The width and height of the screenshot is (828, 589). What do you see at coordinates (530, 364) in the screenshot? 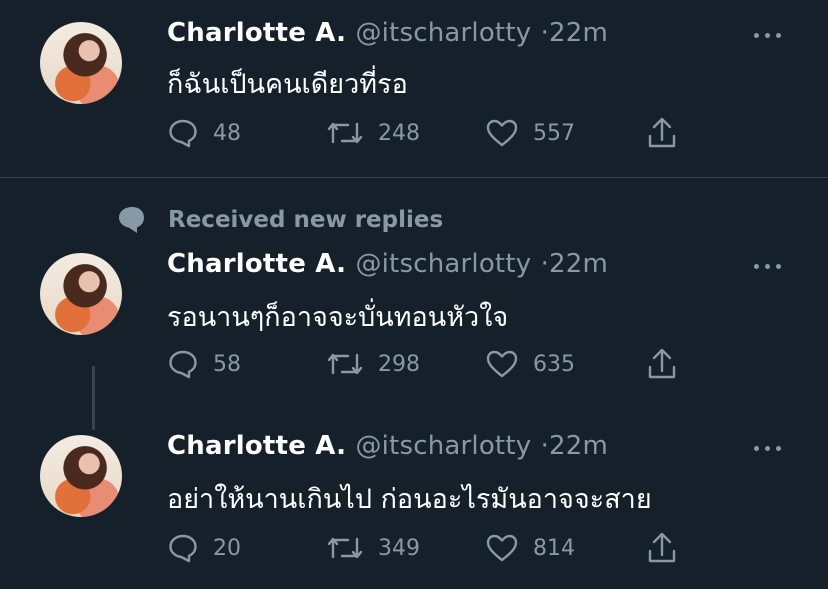
I see `like-button: 635` at bounding box center [530, 364].